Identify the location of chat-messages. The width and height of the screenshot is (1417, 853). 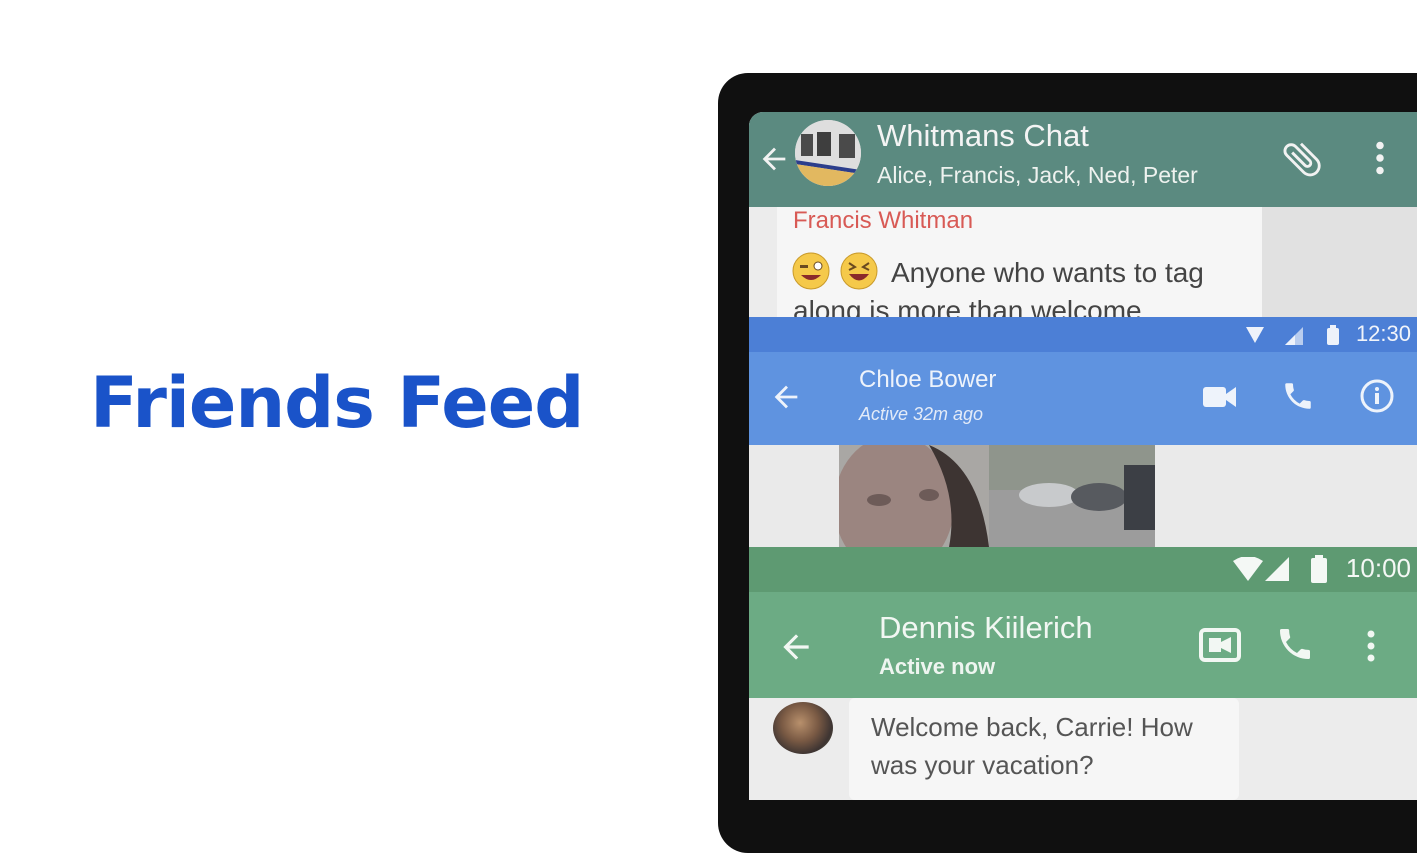
(1083, 496).